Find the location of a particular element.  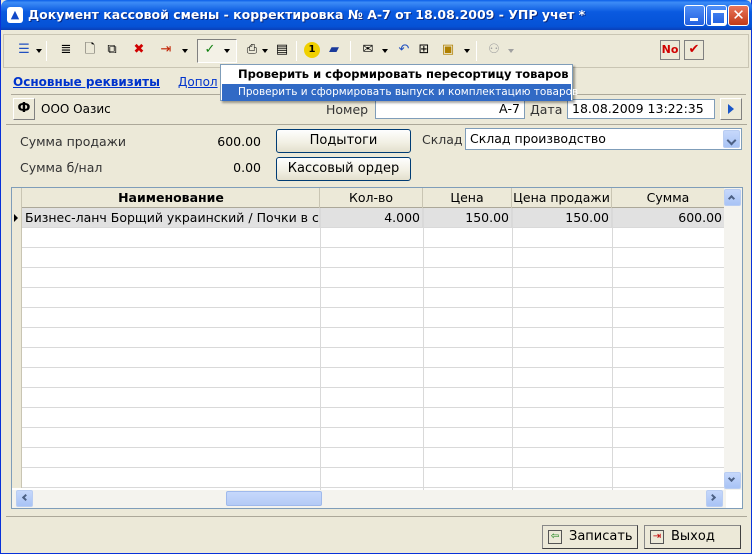

structure-icon: ⊞ is located at coordinates (424, 50).